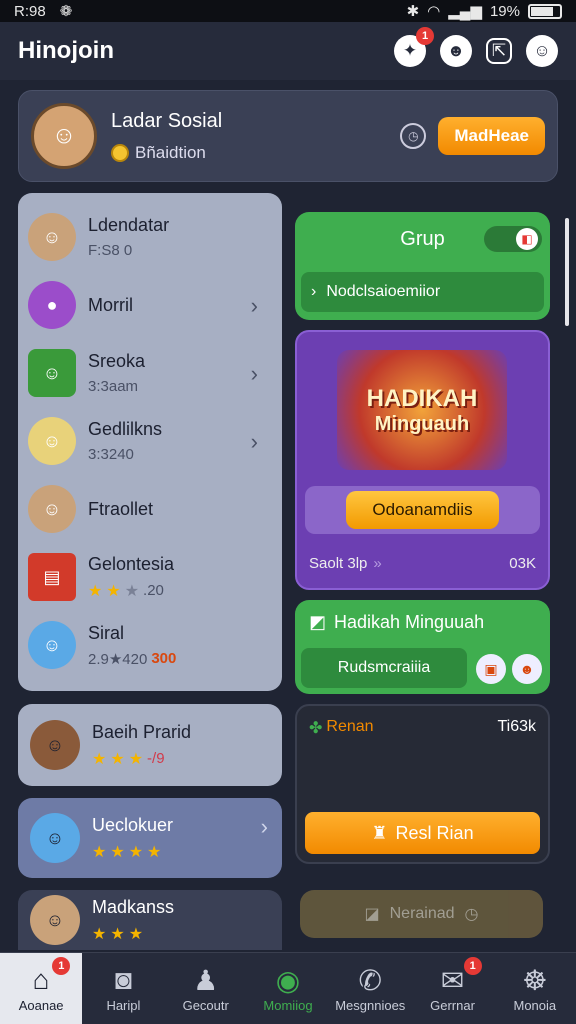  Describe the element at coordinates (123, 988) in the screenshot. I see `nav-item-camera: ◙ Haripl` at that location.